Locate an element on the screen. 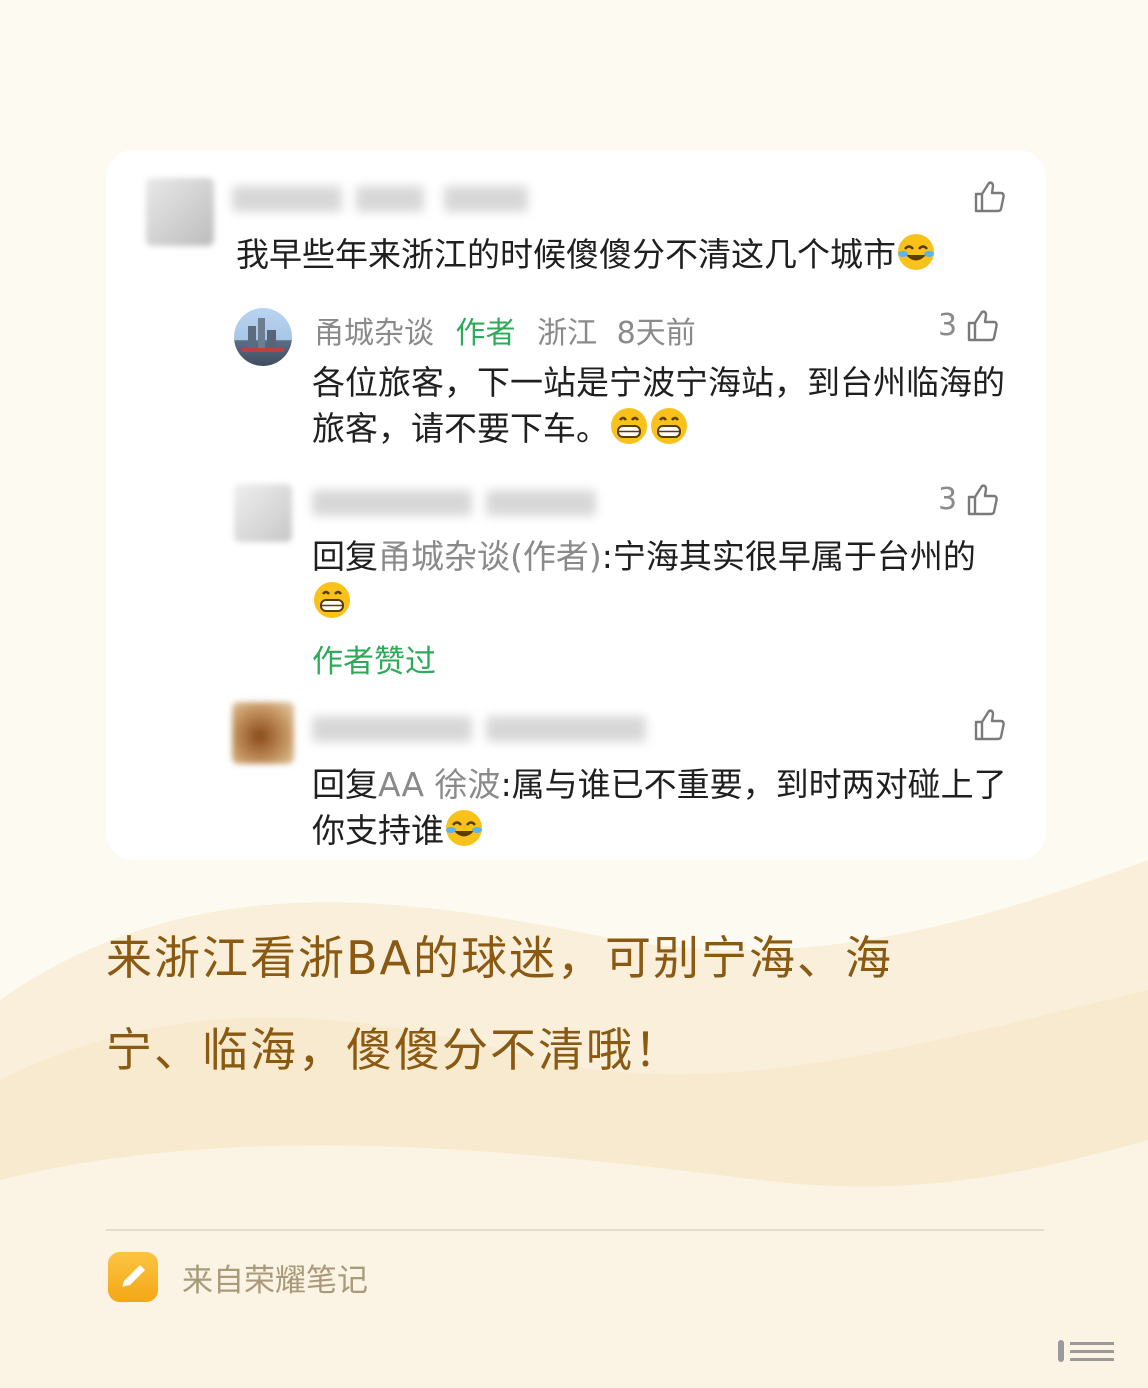  pen-note-icon is located at coordinates (133, 1277).